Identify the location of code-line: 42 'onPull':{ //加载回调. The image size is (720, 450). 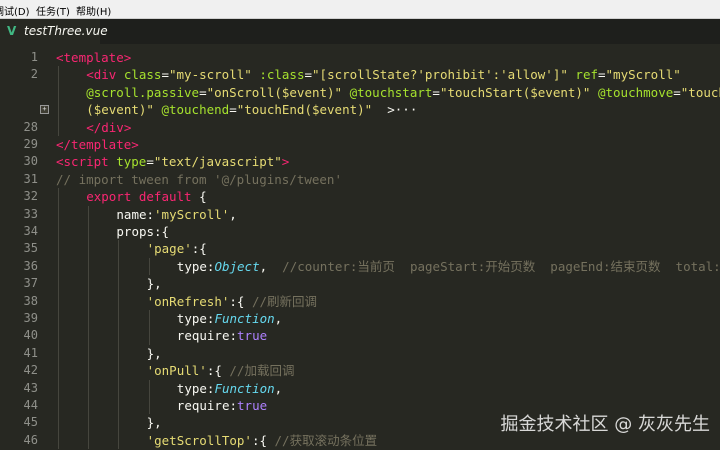
(360, 371).